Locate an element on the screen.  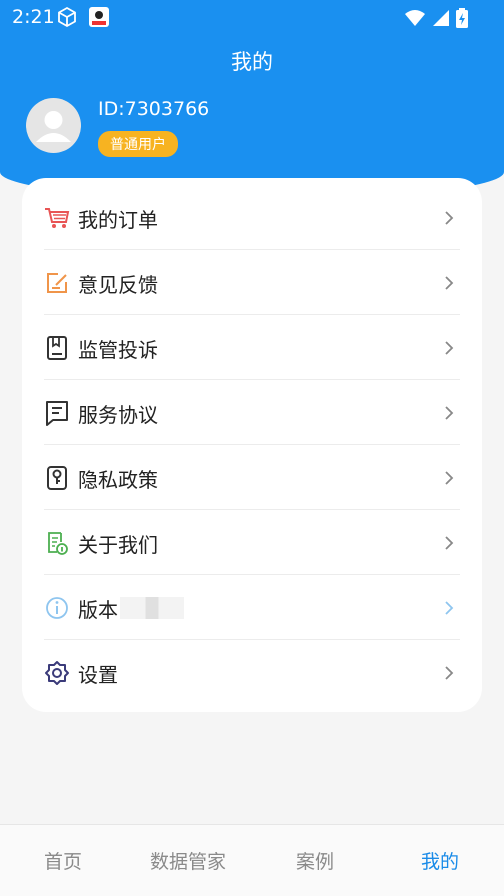
menu-item-label: 关于我们 is located at coordinates (118, 544).